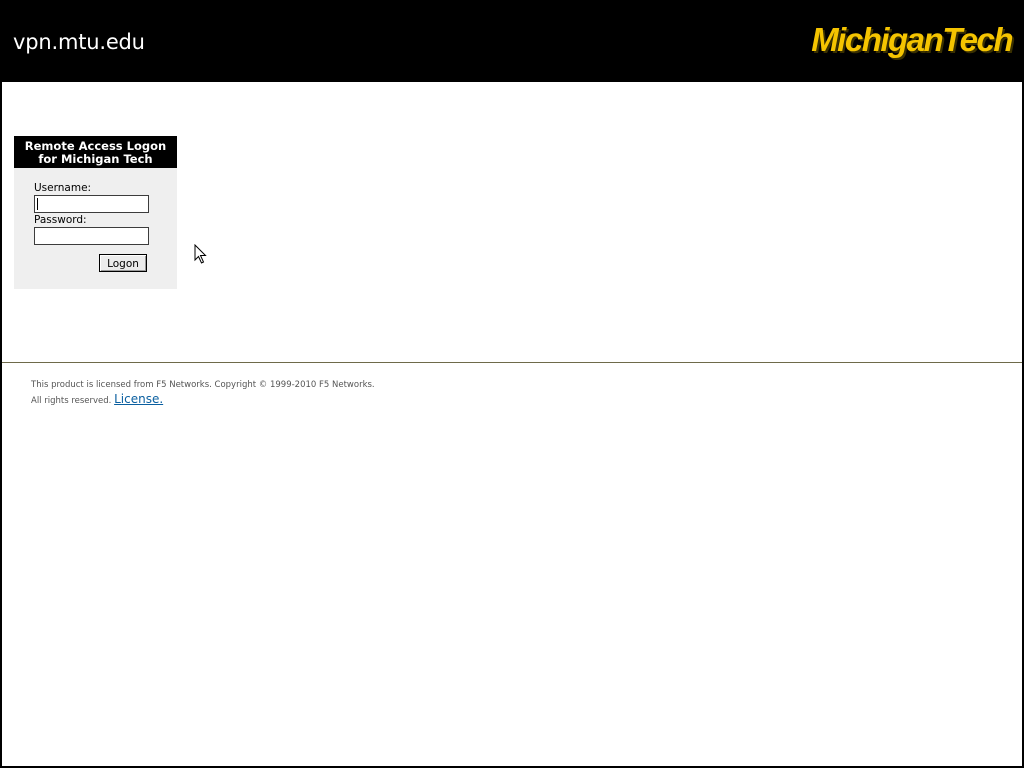 Image resolution: width=1024 pixels, height=768 pixels. What do you see at coordinates (37, 204) in the screenshot?
I see `text-caret` at bounding box center [37, 204].